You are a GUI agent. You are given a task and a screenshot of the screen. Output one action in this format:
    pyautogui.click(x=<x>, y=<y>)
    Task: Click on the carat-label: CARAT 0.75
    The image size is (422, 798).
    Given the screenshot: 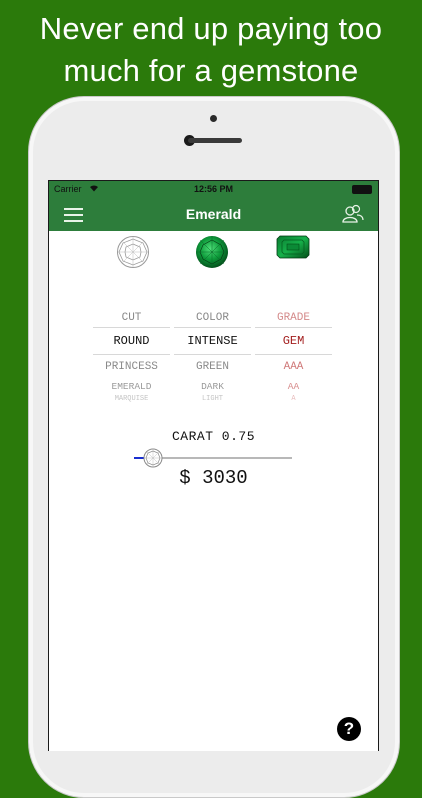 What is the action you would take?
    pyautogui.click(x=213, y=436)
    